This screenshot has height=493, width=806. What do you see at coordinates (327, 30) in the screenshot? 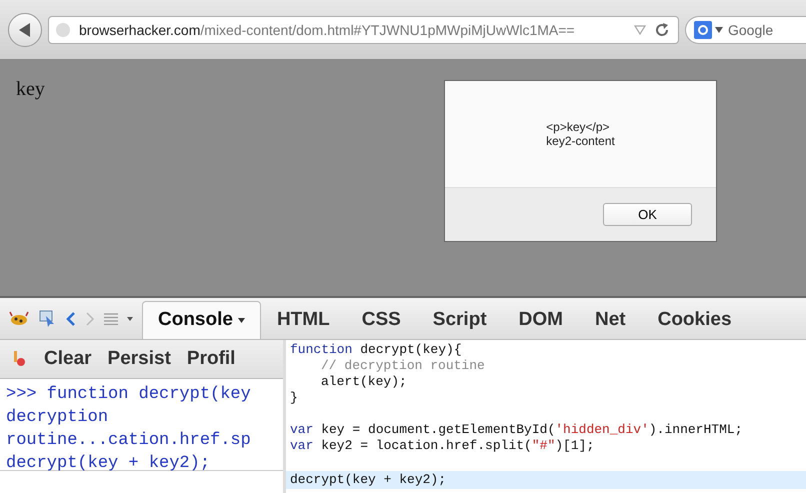
I see `url-text: browserhacker.com/mixed-content/dom.html#YTJWNU1pMWpiMjUwWlc1MA==` at bounding box center [327, 30].